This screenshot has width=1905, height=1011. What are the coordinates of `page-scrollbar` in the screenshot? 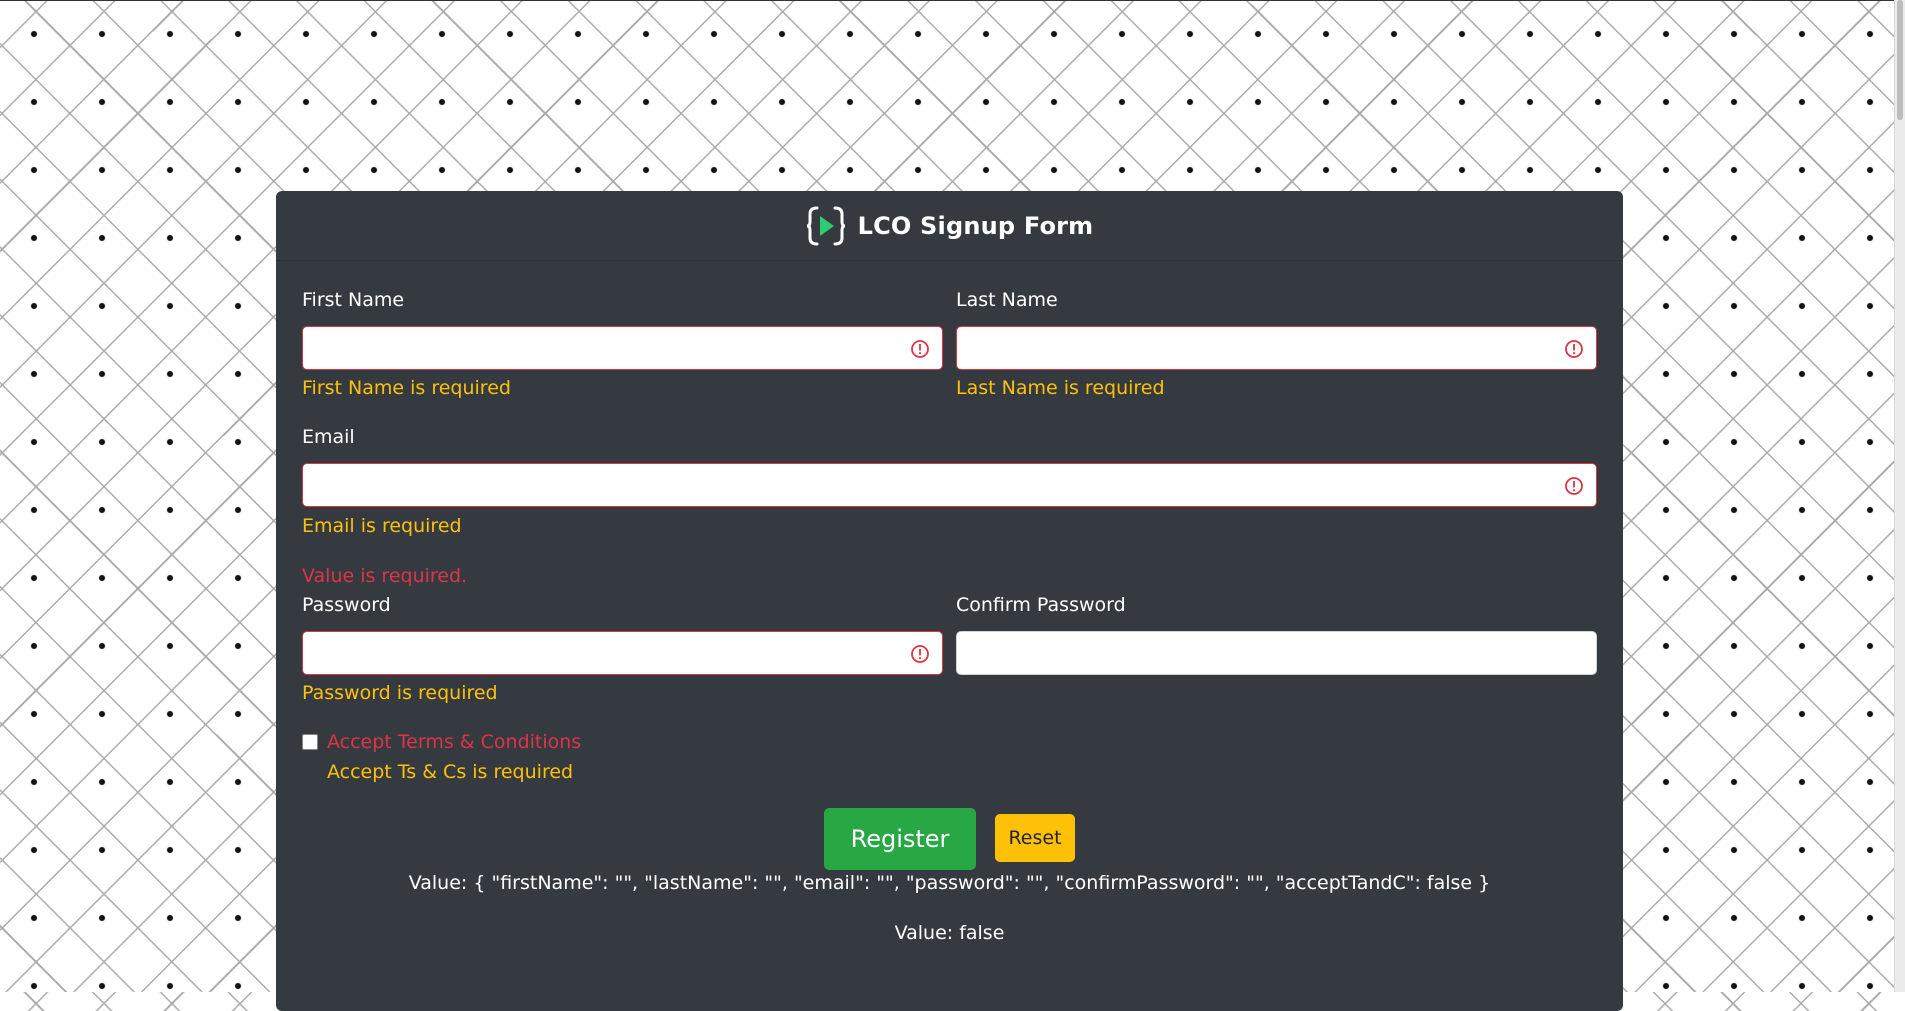 It's located at (1899, 496).